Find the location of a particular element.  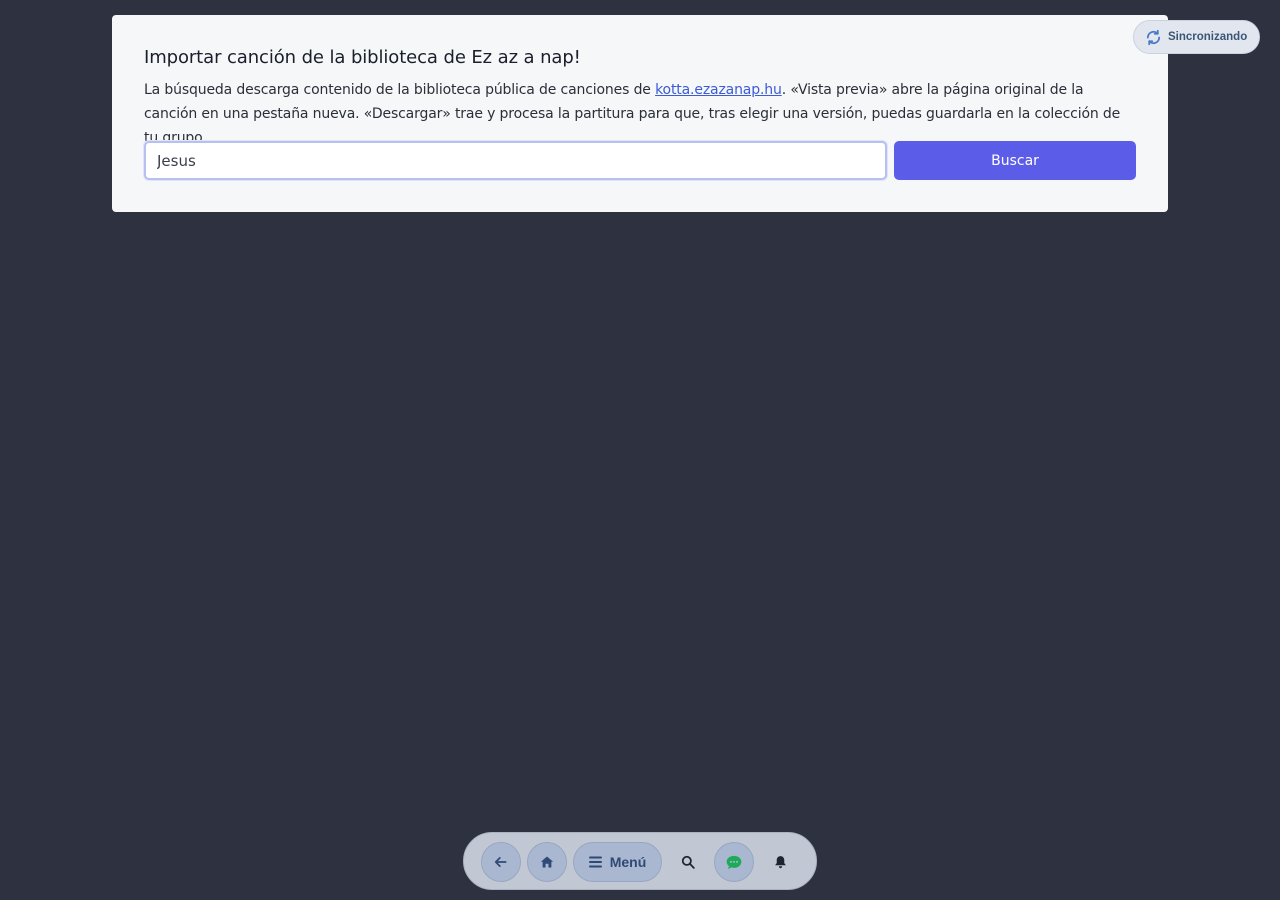

kotta-link: kotta.ezazanap.hu is located at coordinates (718, 90).